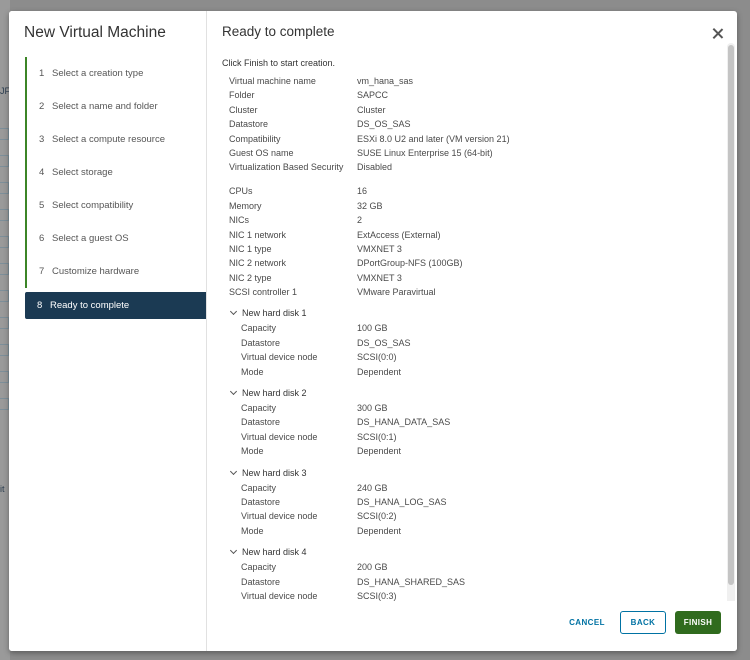 The height and width of the screenshot is (660, 750). Describe the element at coordinates (274, 313) in the screenshot. I see `disk-title: New hard disk 1` at that location.